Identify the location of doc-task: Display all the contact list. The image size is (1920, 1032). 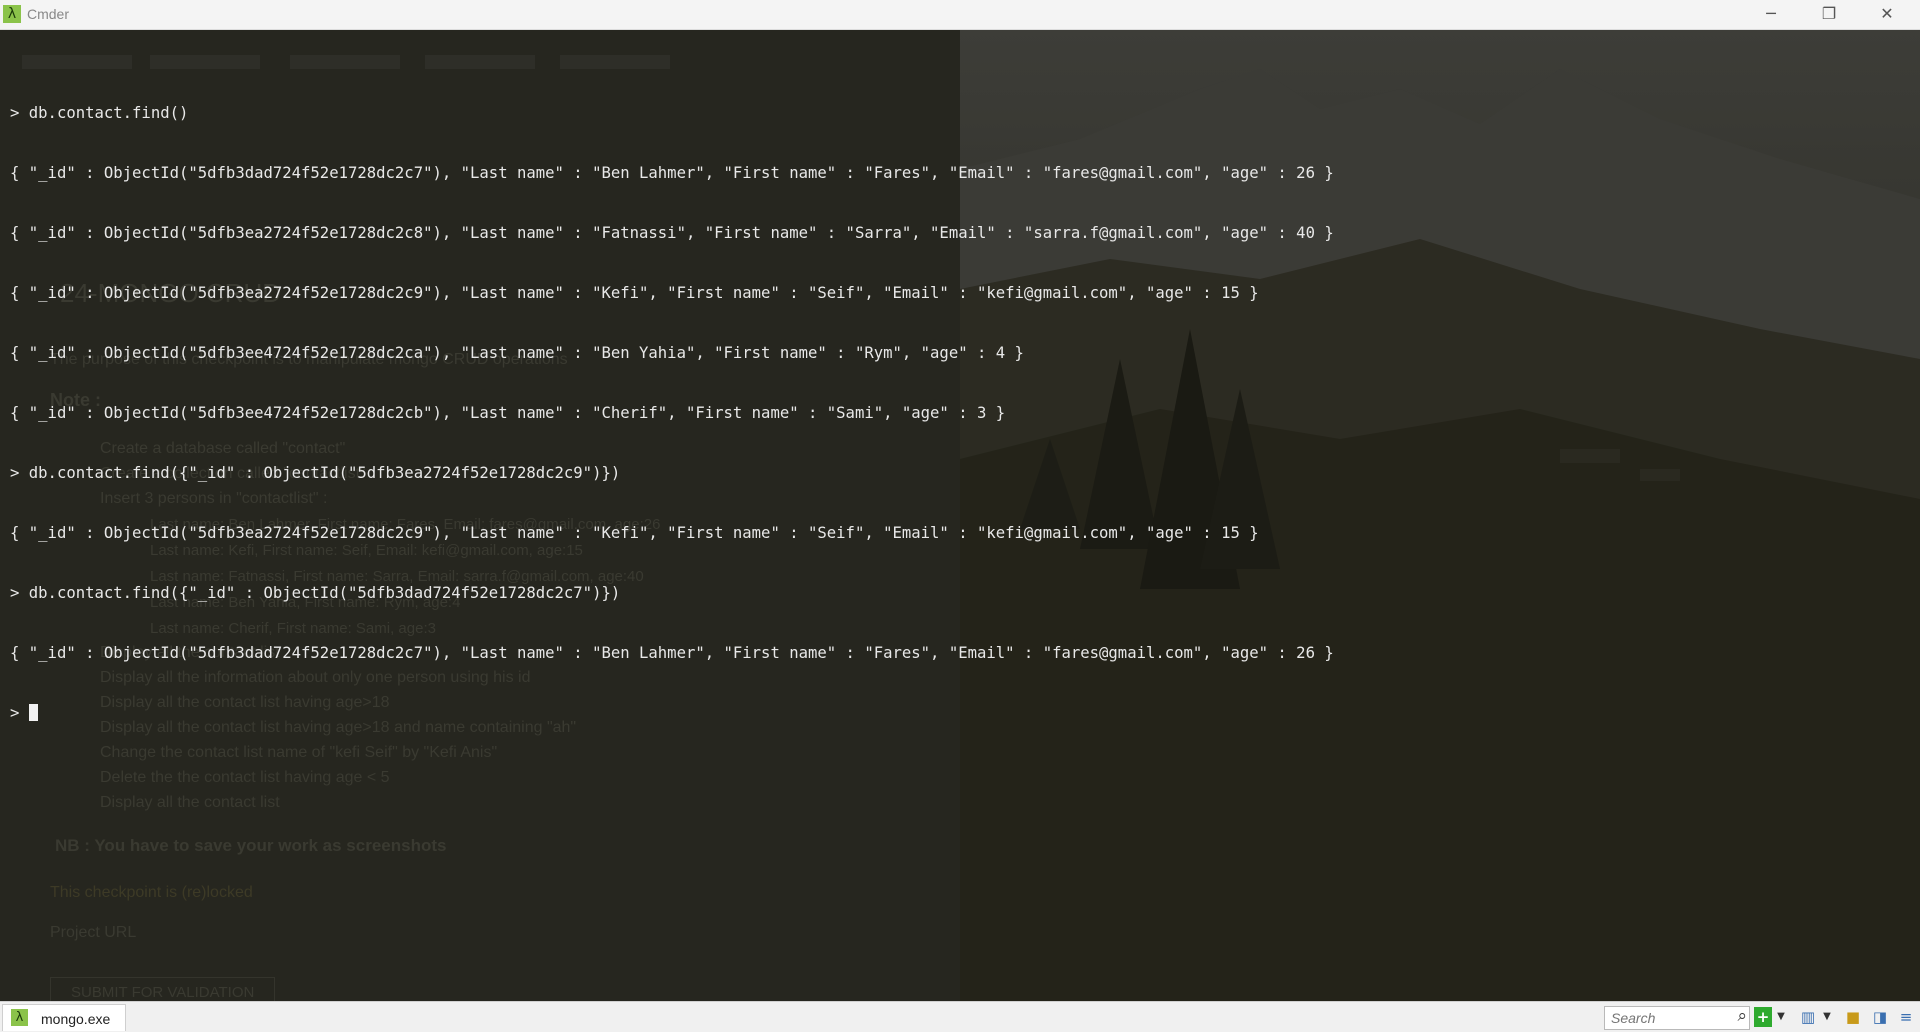
(190, 802).